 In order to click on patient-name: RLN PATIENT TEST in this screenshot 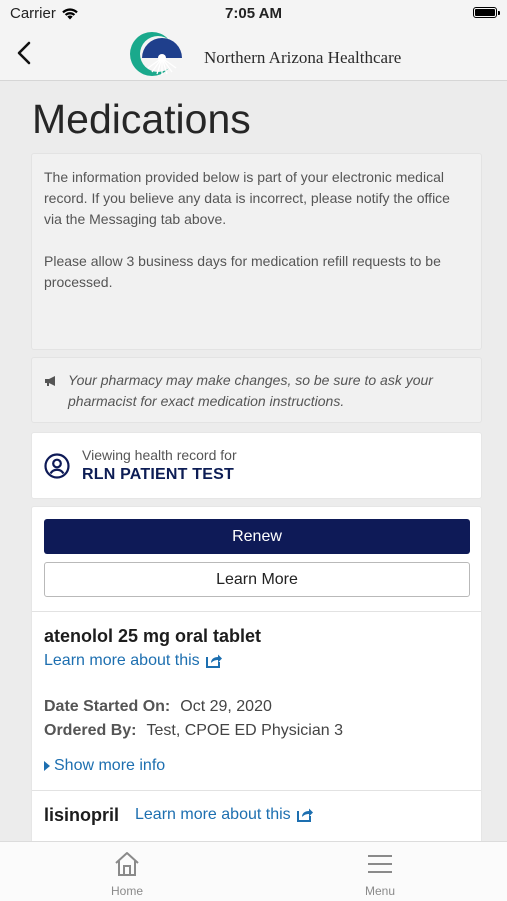, I will do `click(158, 474)`.